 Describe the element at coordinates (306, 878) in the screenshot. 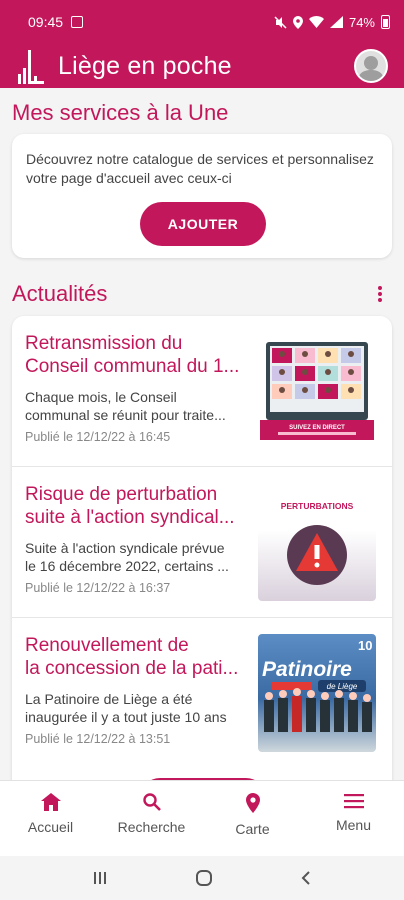

I see `back-icon` at that location.